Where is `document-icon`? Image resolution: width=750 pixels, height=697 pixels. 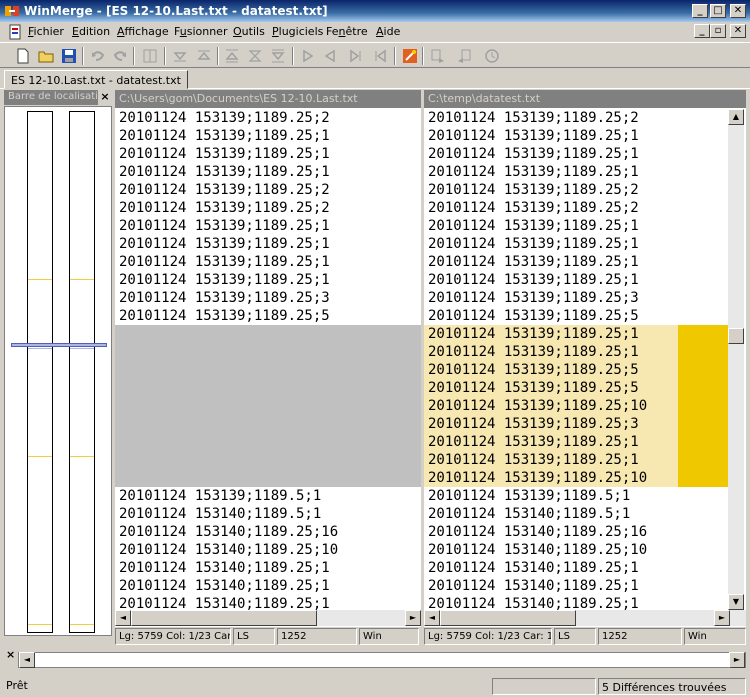
document-icon is located at coordinates (15, 32).